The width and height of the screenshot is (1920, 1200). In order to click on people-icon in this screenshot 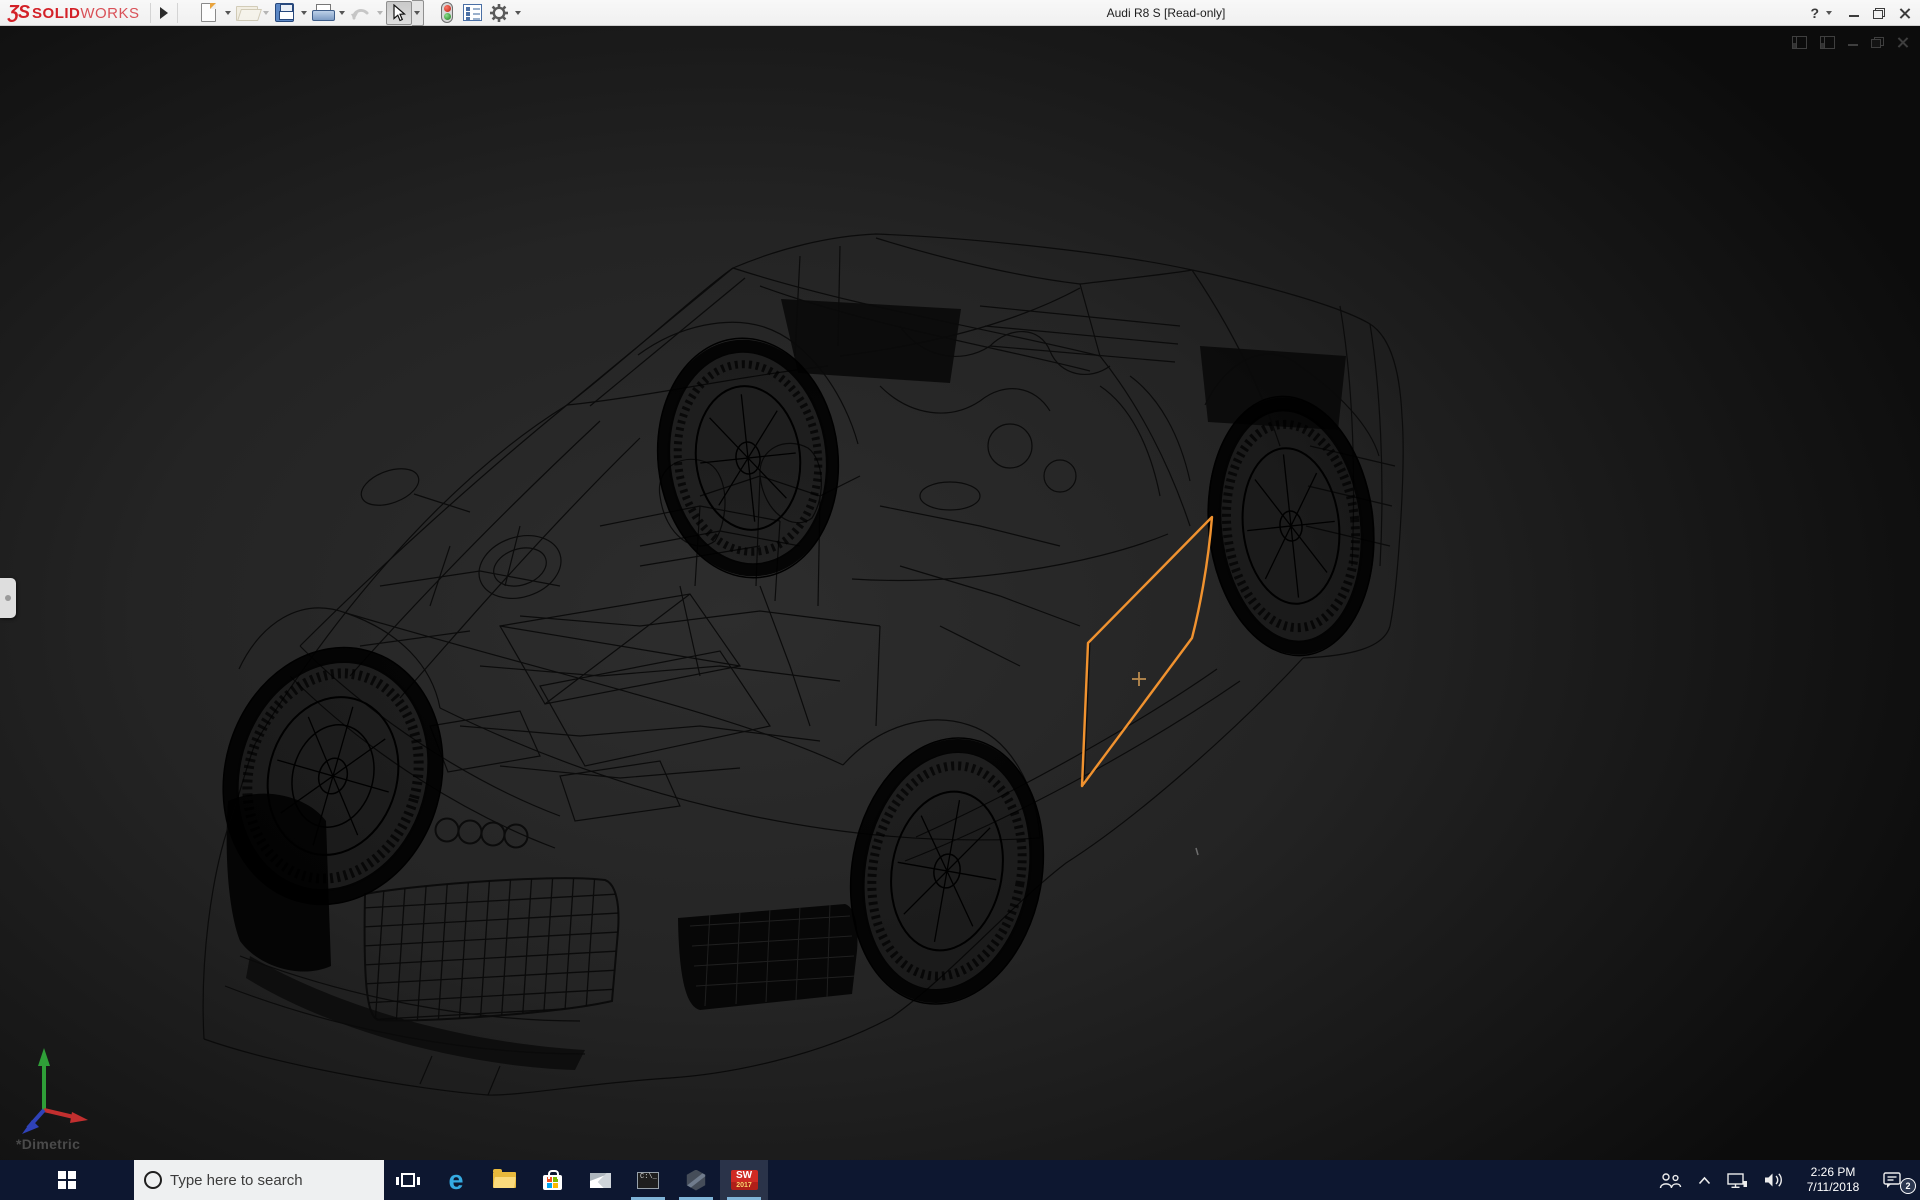, I will do `click(1670, 1180)`.